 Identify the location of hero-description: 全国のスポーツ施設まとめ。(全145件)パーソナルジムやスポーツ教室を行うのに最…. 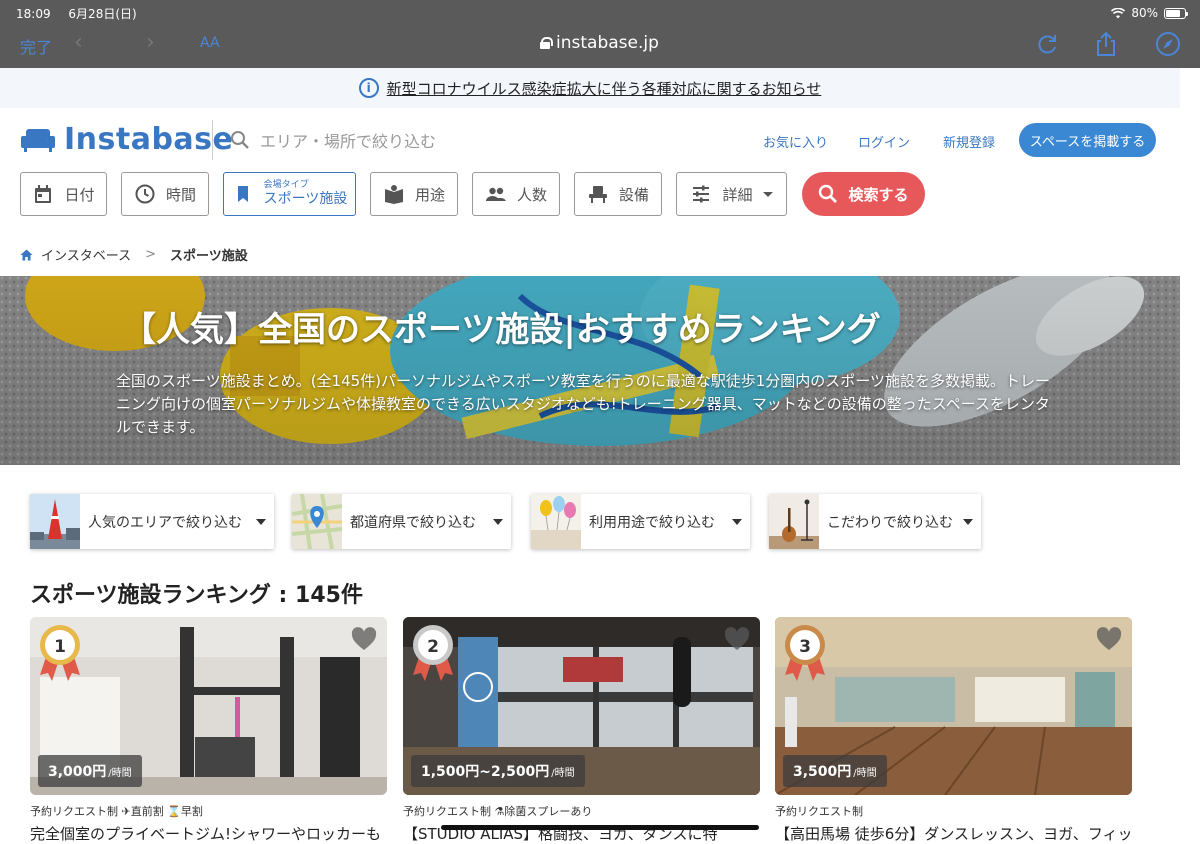
(583, 404).